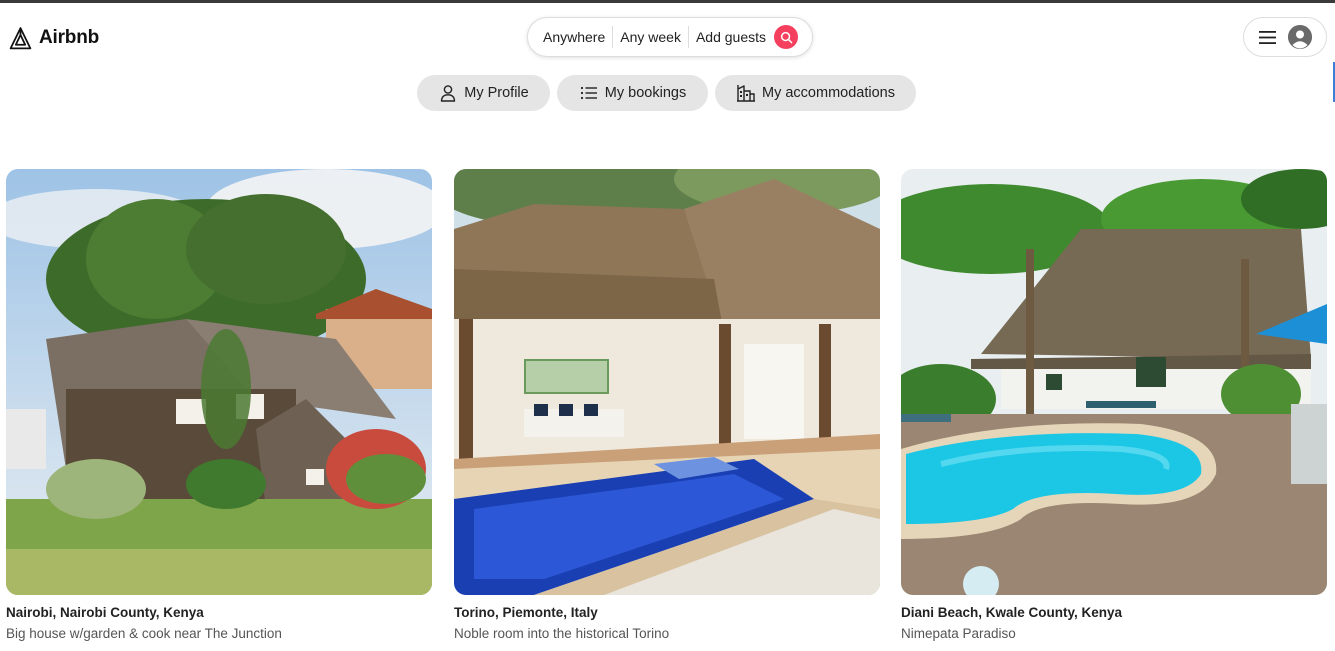 The width and height of the screenshot is (1335, 651). Describe the element at coordinates (496, 93) in the screenshot. I see `tab-my-profile-label: My Profile` at that location.